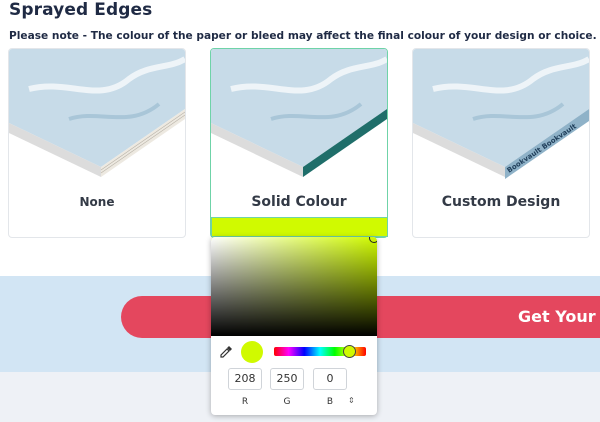 The image size is (600, 422). What do you see at coordinates (81, 10) in the screenshot?
I see `section-title: Sprayed Edges` at bounding box center [81, 10].